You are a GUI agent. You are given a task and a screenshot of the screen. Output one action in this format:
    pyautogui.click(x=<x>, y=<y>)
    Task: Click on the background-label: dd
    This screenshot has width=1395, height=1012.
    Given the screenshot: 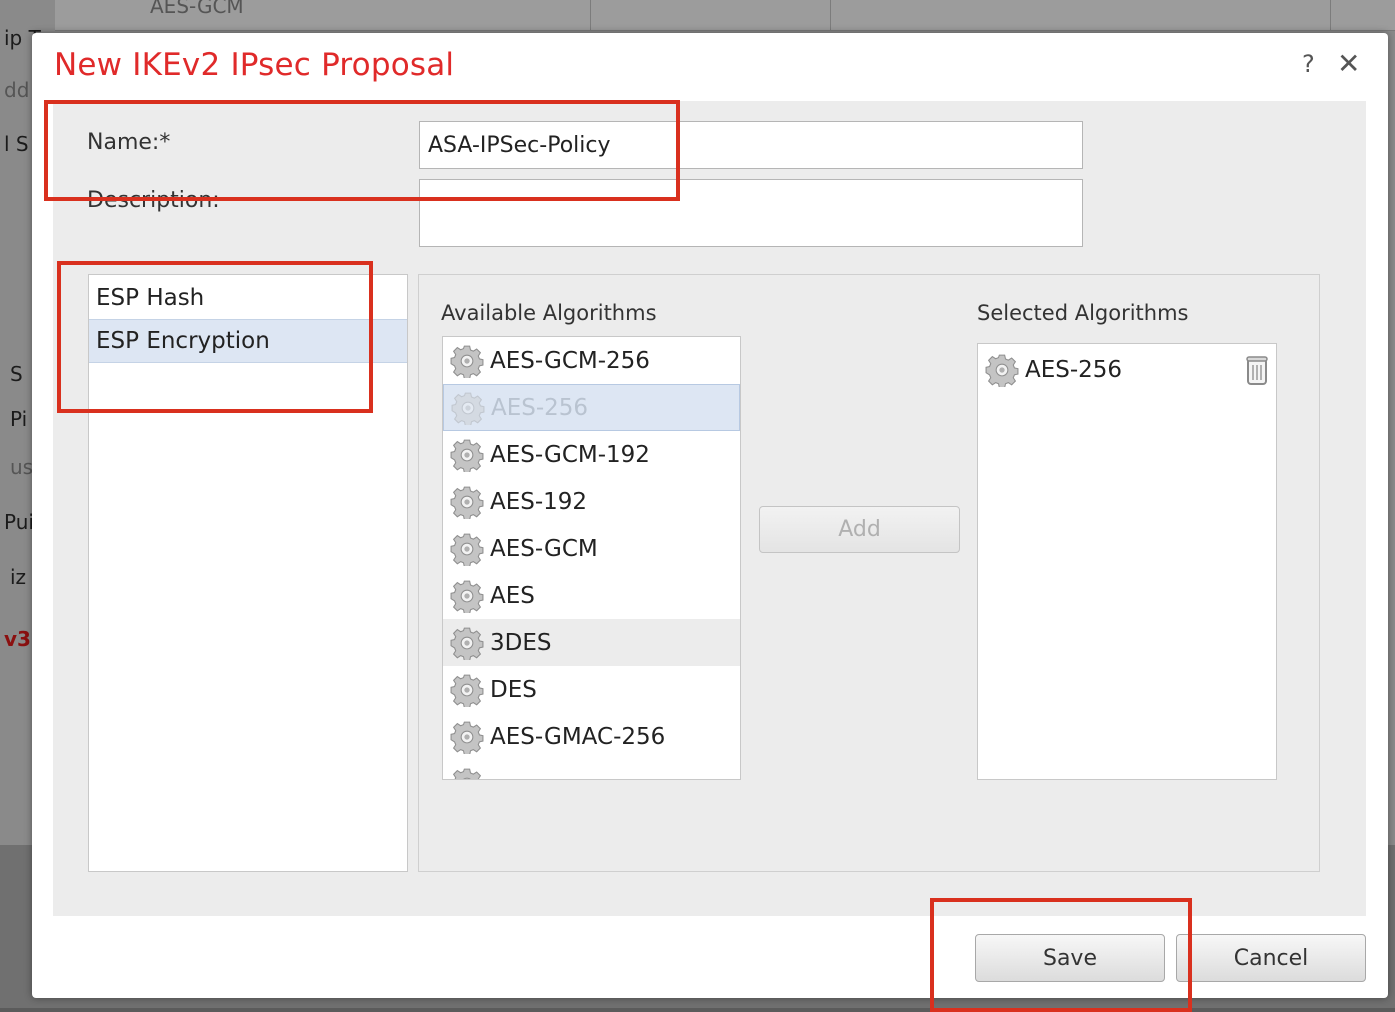 What is the action you would take?
    pyautogui.click(x=17, y=90)
    